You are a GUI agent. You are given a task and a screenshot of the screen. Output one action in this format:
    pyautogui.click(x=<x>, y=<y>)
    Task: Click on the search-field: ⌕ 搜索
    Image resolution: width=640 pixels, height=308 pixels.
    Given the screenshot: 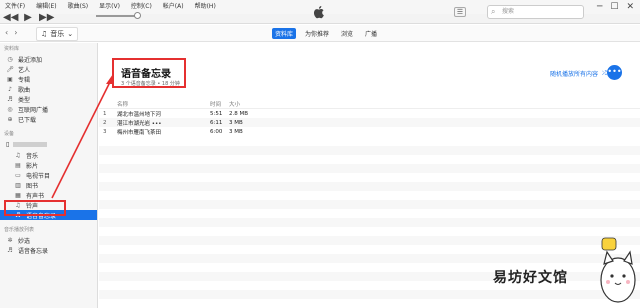 What is the action you would take?
    pyautogui.click(x=535, y=12)
    